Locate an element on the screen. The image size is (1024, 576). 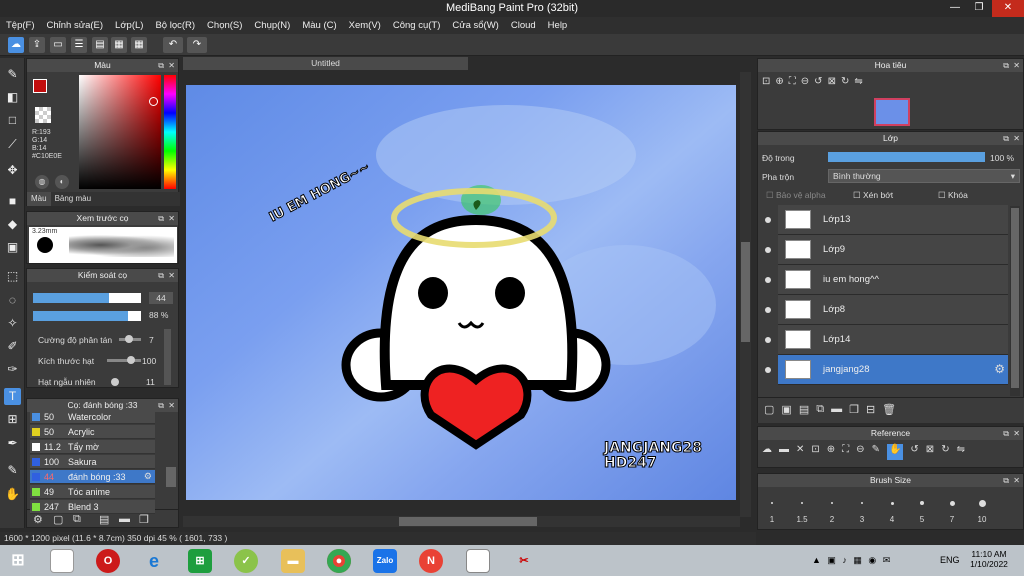
zoom-out-icon: ⊖ is located at coordinates (805, 85).